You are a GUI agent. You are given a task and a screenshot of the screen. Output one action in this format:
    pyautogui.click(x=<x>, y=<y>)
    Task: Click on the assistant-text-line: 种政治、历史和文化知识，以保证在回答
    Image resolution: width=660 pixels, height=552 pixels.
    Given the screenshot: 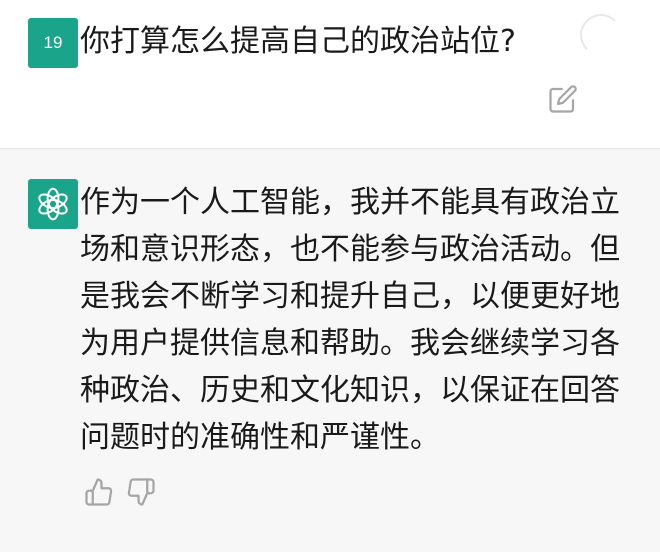 What is the action you would take?
    pyautogui.click(x=350, y=390)
    